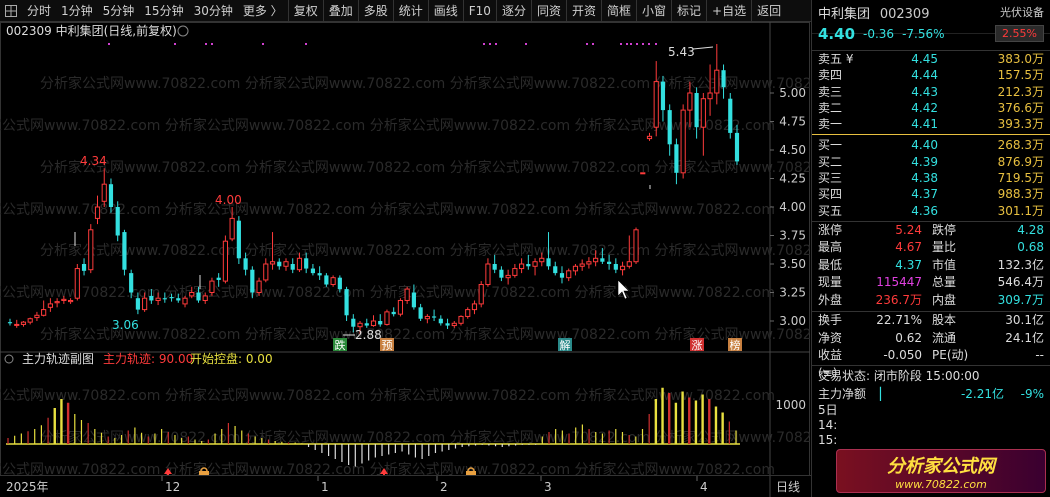  I want to click on toolbar-item: 分时, so click(39, 11).